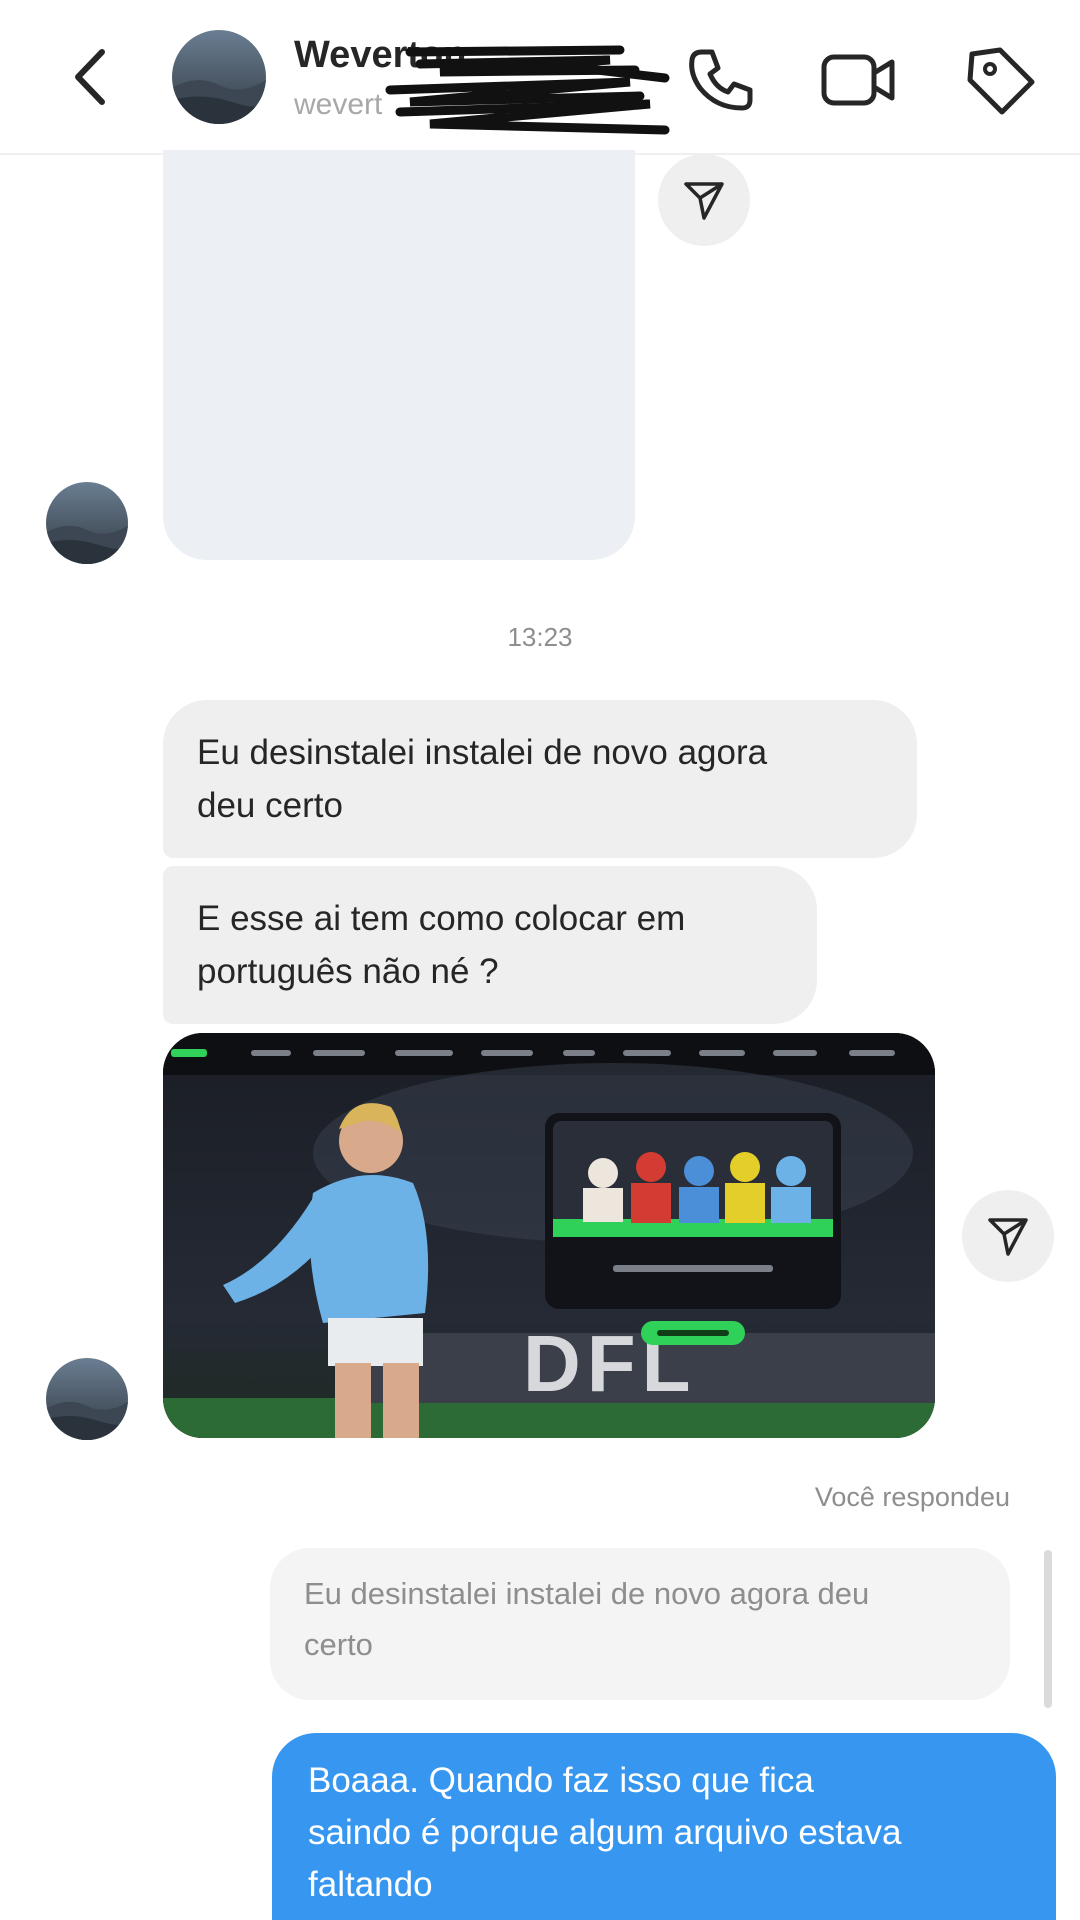 The height and width of the screenshot is (1920, 1080). I want to click on message-text-line: Boaaa. Quando faz isso que fica, so click(561, 1780).